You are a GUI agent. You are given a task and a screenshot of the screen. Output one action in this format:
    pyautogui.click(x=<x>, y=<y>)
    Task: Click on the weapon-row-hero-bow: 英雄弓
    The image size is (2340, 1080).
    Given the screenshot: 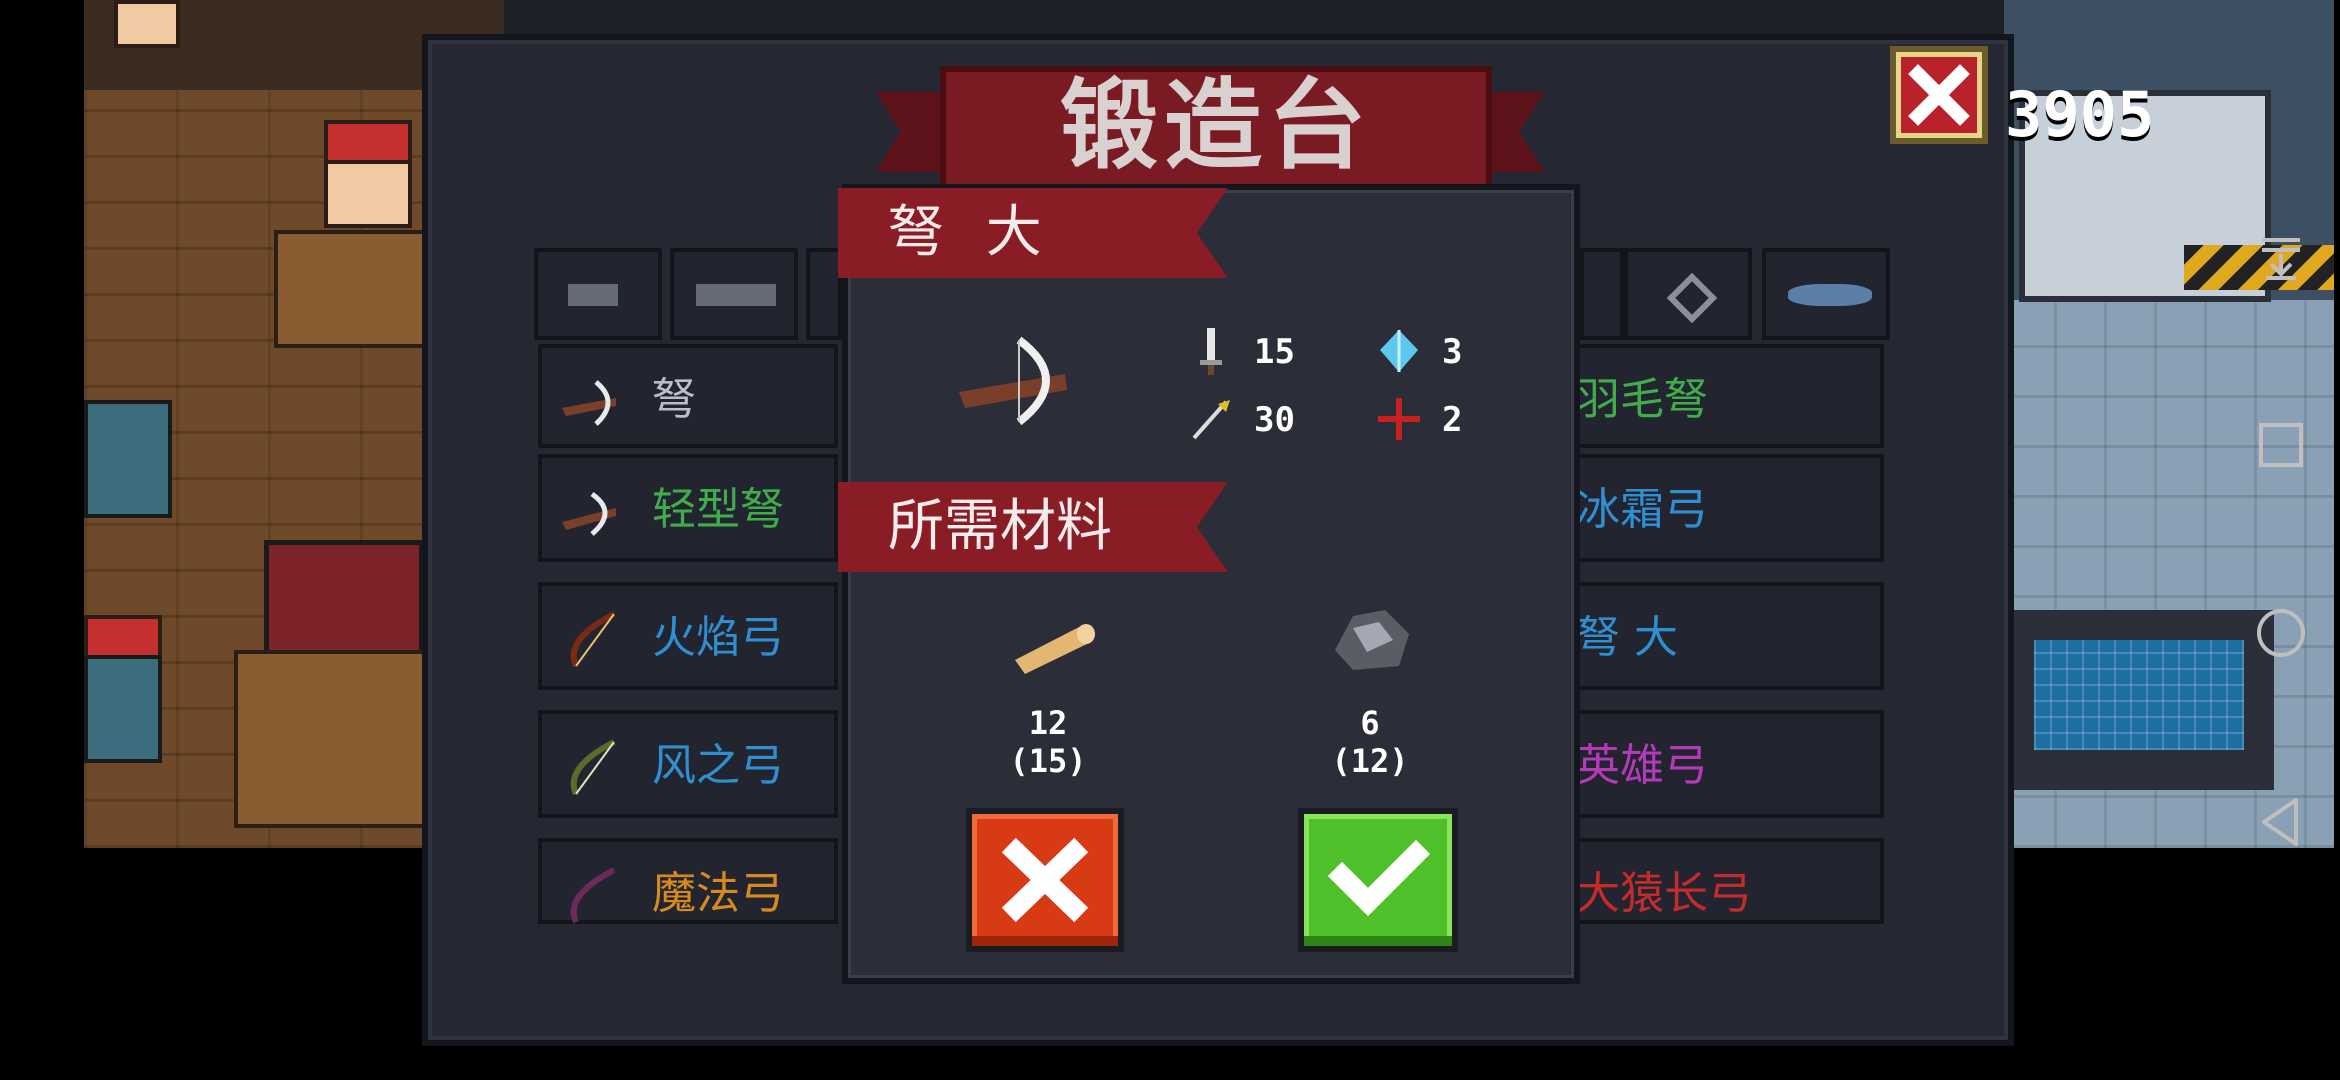 What is the action you would take?
    pyautogui.click(x=1730, y=764)
    